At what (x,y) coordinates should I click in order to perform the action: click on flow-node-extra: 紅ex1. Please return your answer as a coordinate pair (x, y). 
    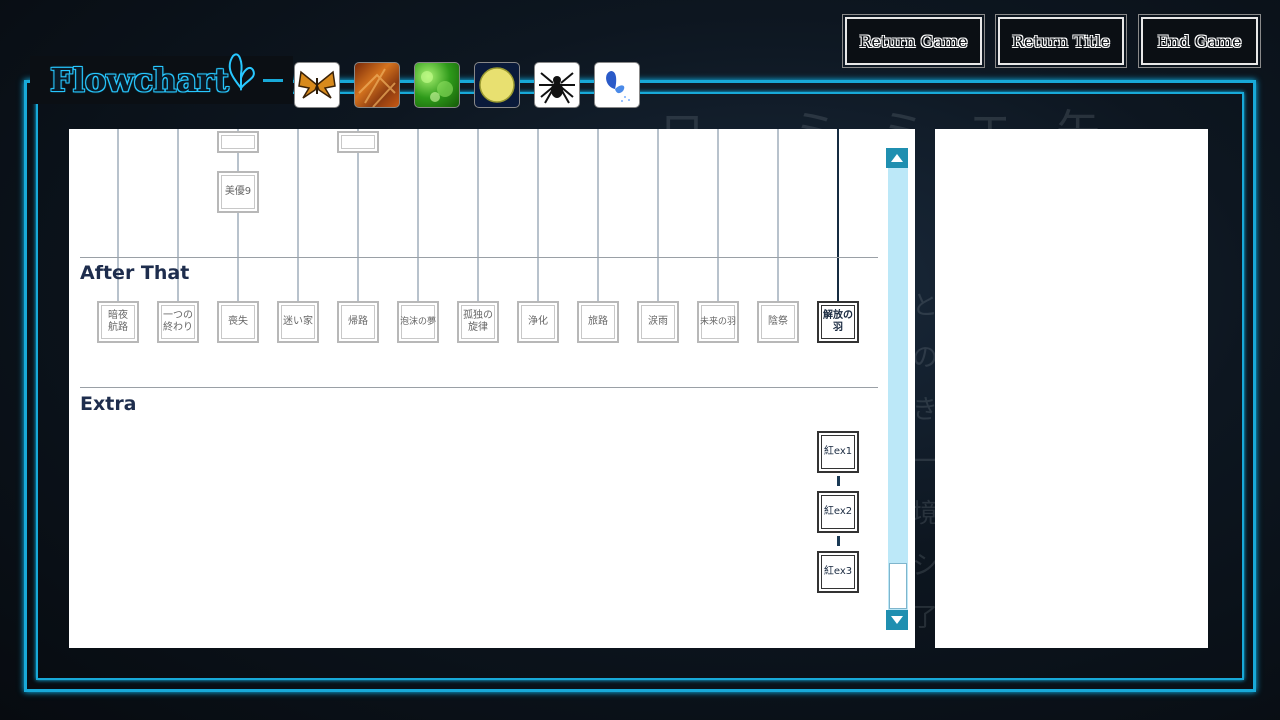
    Looking at the image, I should click on (838, 452).